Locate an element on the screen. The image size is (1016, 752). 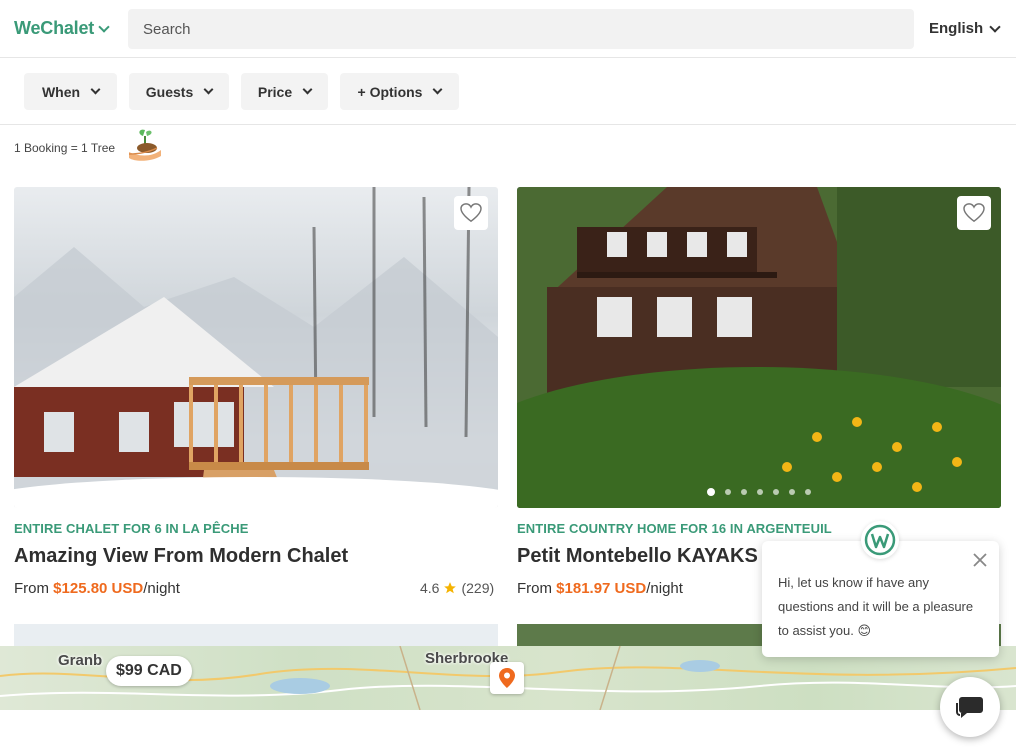
listing-title: Amazing View From Modern Chalet is located at coordinates (181, 556).